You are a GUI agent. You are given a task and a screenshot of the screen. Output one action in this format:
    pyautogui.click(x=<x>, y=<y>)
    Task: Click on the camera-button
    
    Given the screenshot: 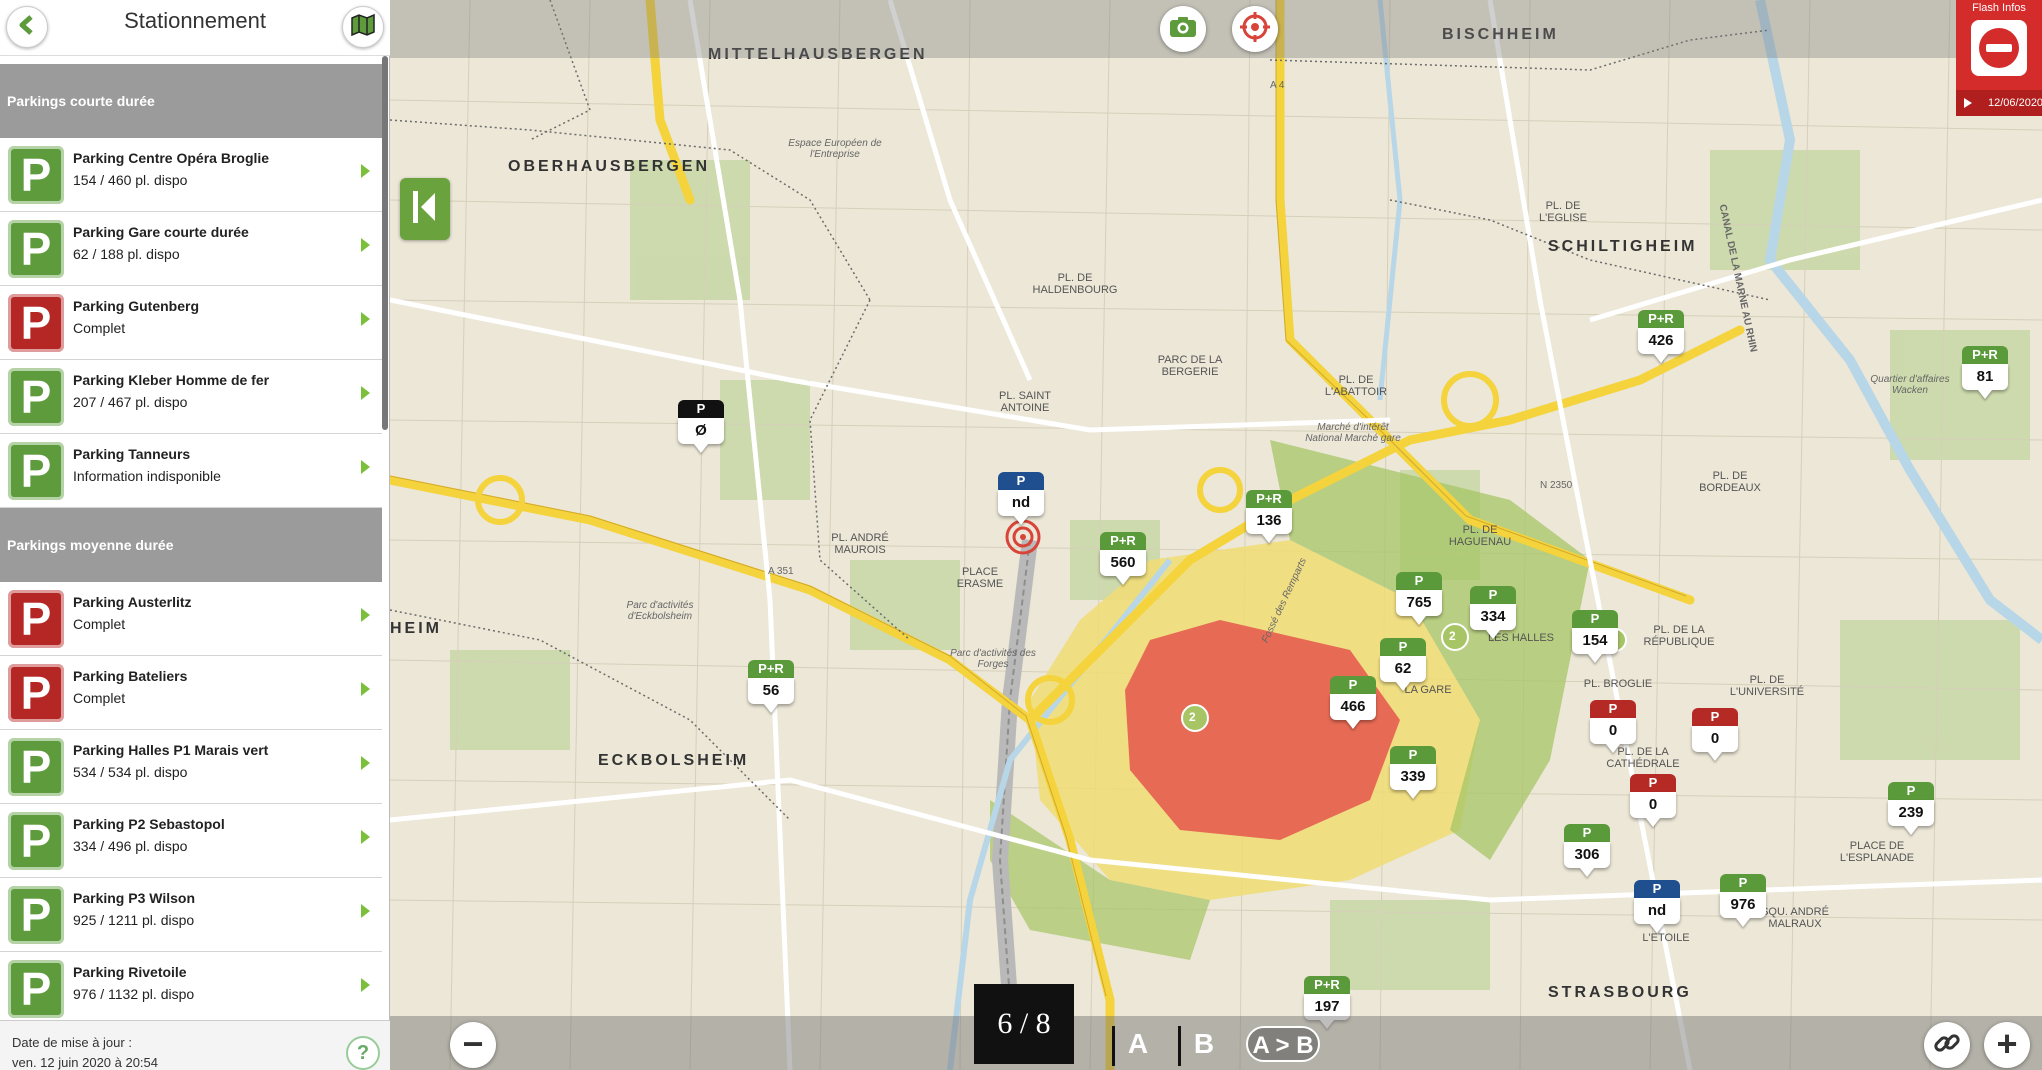 What is the action you would take?
    pyautogui.click(x=1183, y=29)
    